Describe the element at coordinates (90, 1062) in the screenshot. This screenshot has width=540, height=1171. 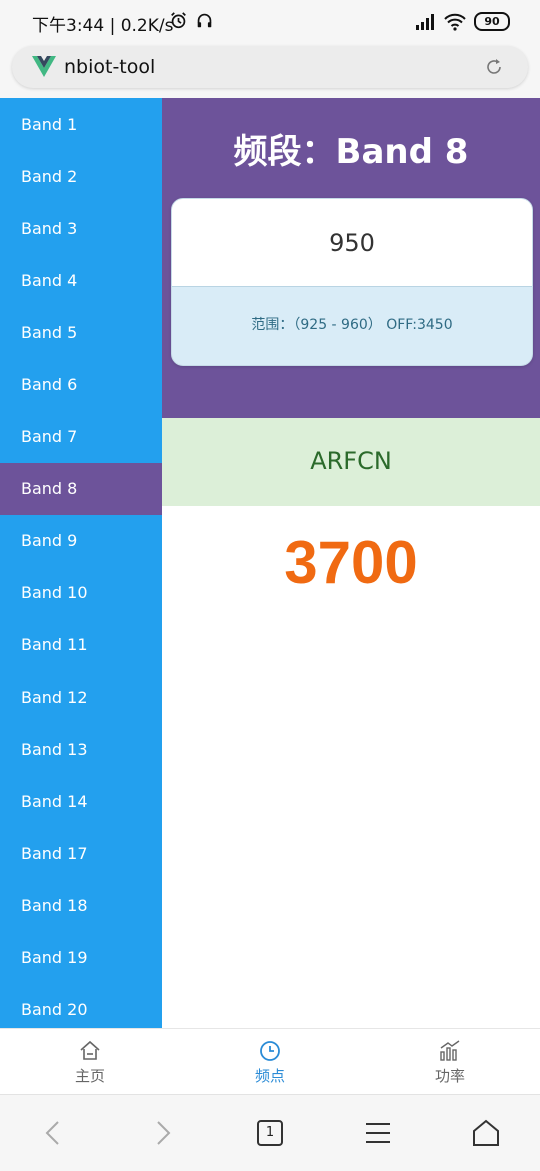
I see `tab-home: 主页` at that location.